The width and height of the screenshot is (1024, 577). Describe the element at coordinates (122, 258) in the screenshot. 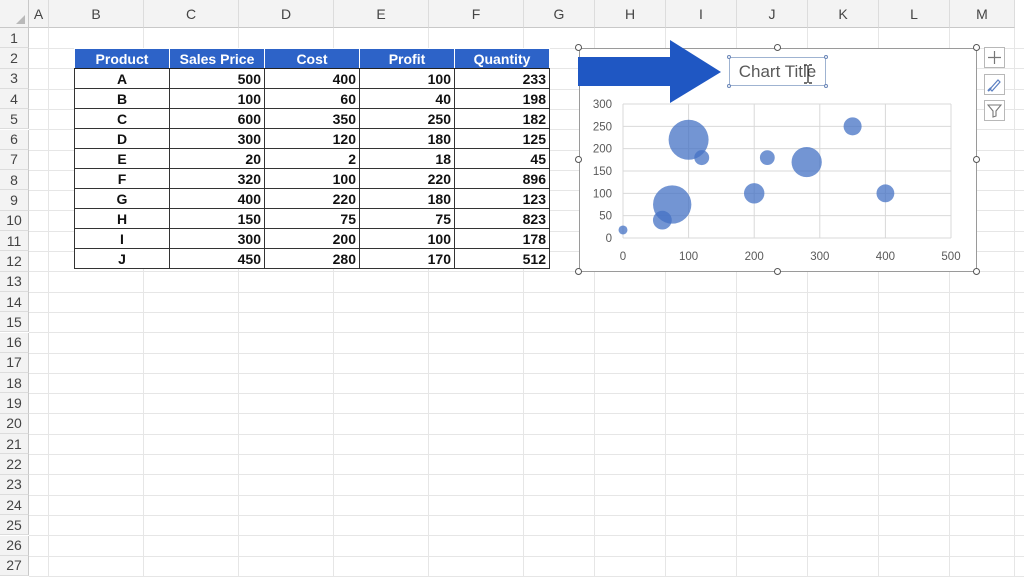

I see `table-cell: J` at that location.